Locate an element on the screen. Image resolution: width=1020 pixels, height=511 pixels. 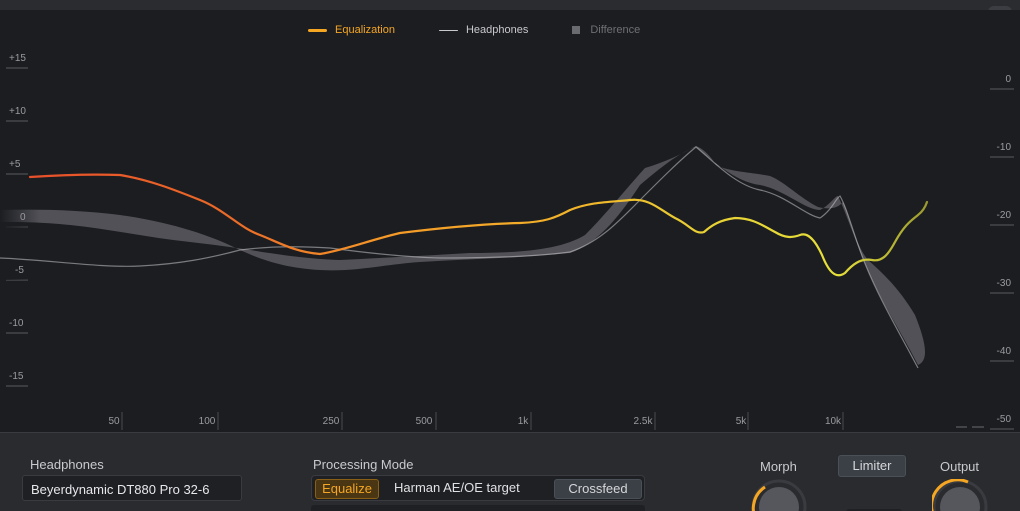
headphones-select: Beyerdynamic DT880 Pro 32-6 is located at coordinates (132, 488).